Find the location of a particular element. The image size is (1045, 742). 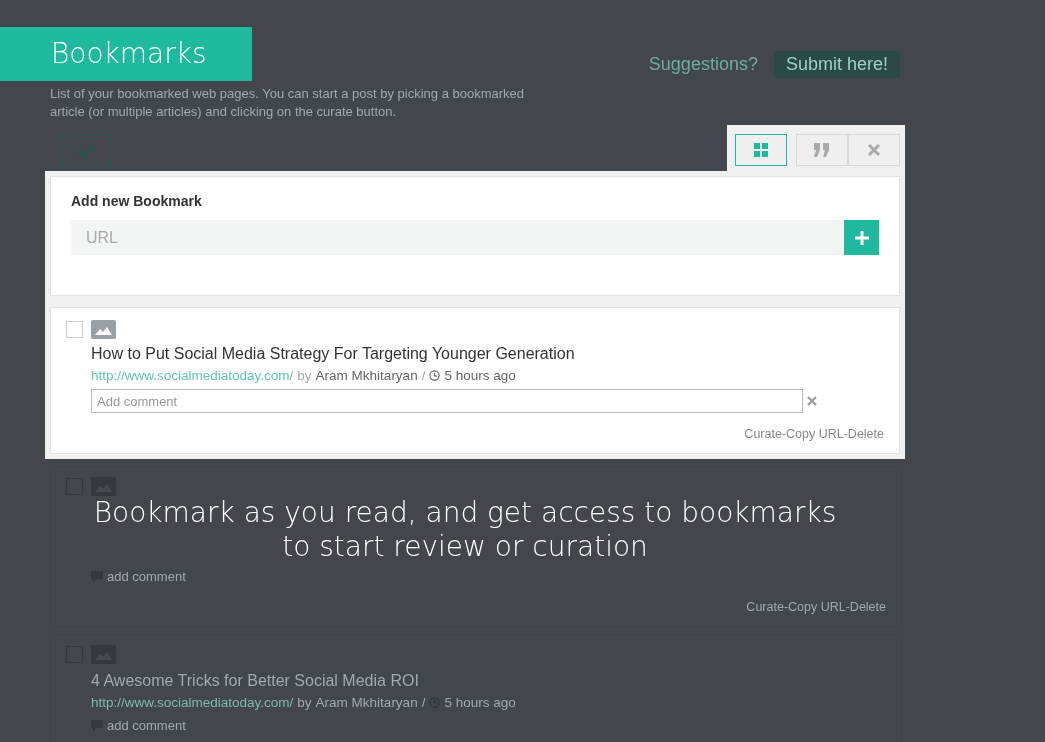

select-all-button is located at coordinates (86, 151).